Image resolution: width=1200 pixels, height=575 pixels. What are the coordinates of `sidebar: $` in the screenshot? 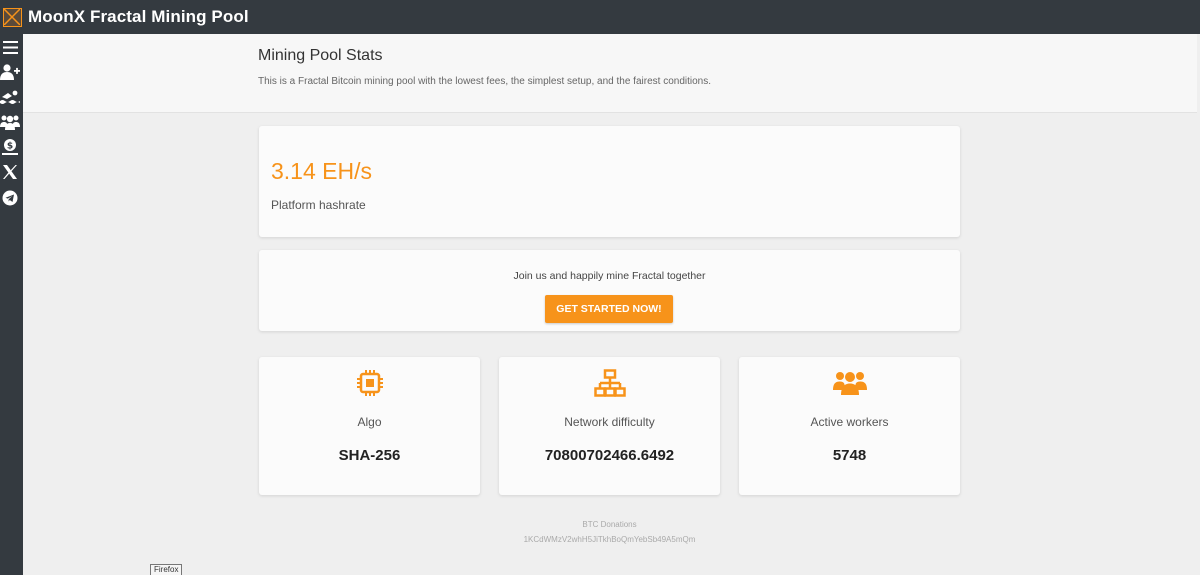 It's located at (11, 304).